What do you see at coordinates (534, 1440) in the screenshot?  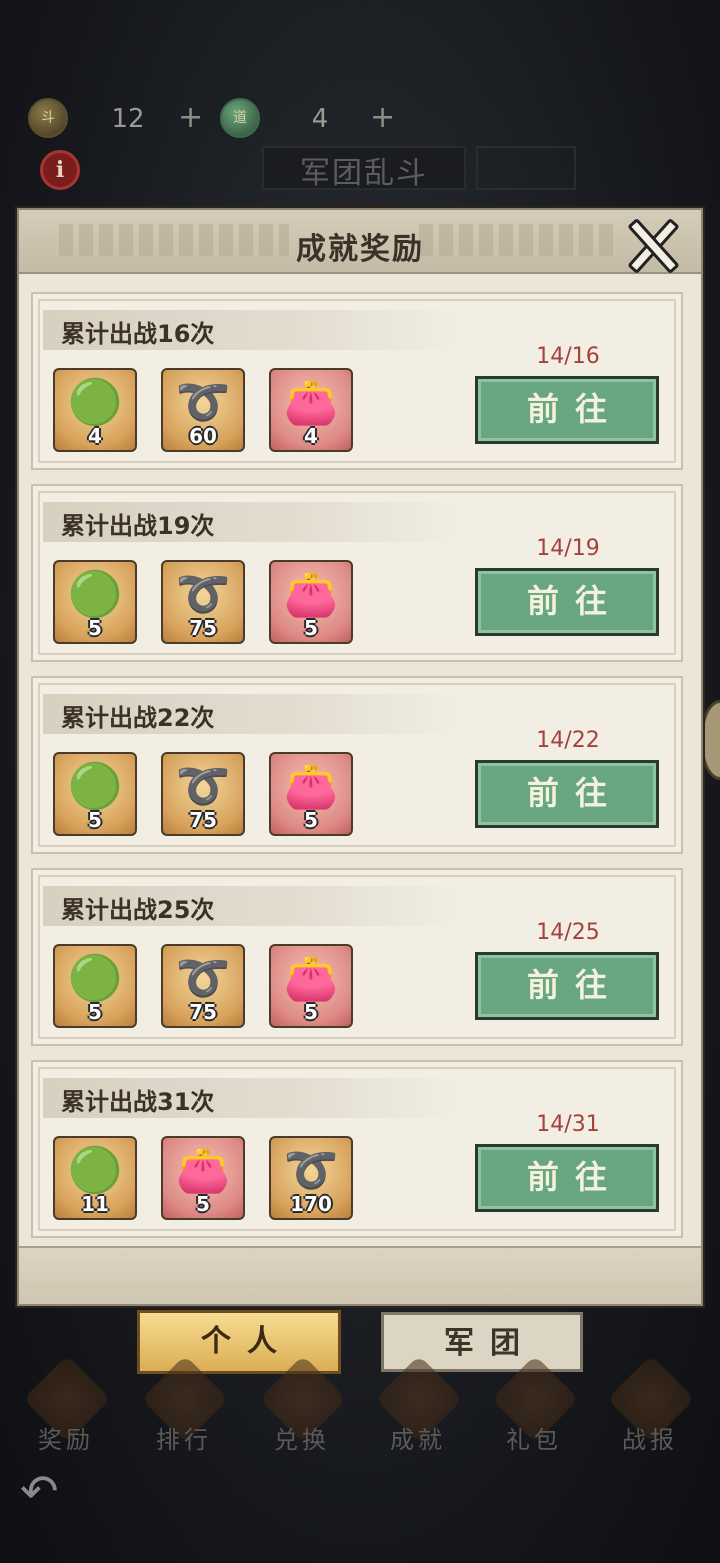 I see `nav-item-label: 礼包` at bounding box center [534, 1440].